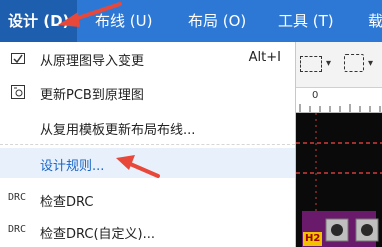  Describe the element at coordinates (18, 92) in the screenshot. I see `update-pcb-icon` at that location.